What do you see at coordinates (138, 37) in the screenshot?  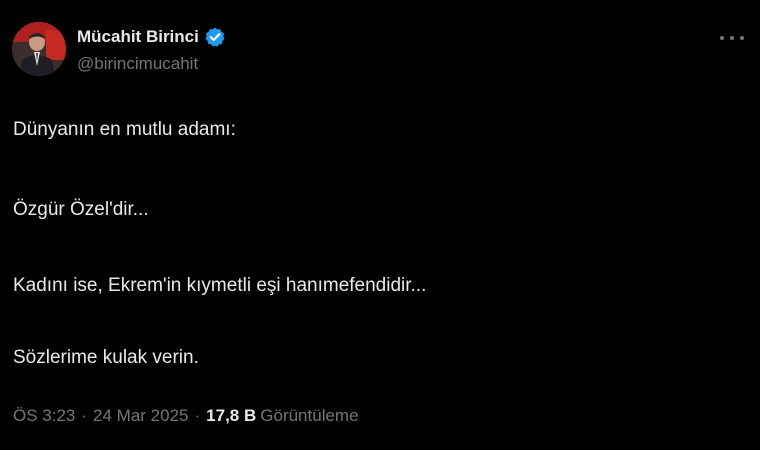 I see `author-name: Mücahit Birinci` at bounding box center [138, 37].